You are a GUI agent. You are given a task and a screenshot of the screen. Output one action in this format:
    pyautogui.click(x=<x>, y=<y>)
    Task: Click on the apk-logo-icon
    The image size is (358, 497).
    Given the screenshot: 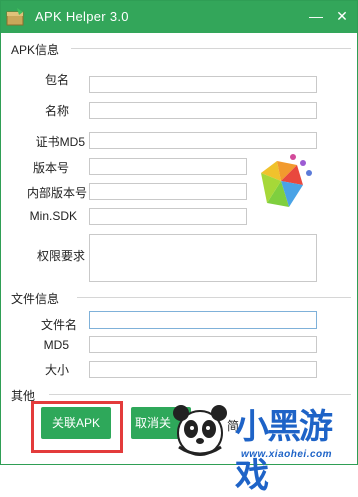 What is the action you would take?
    pyautogui.click(x=286, y=180)
    